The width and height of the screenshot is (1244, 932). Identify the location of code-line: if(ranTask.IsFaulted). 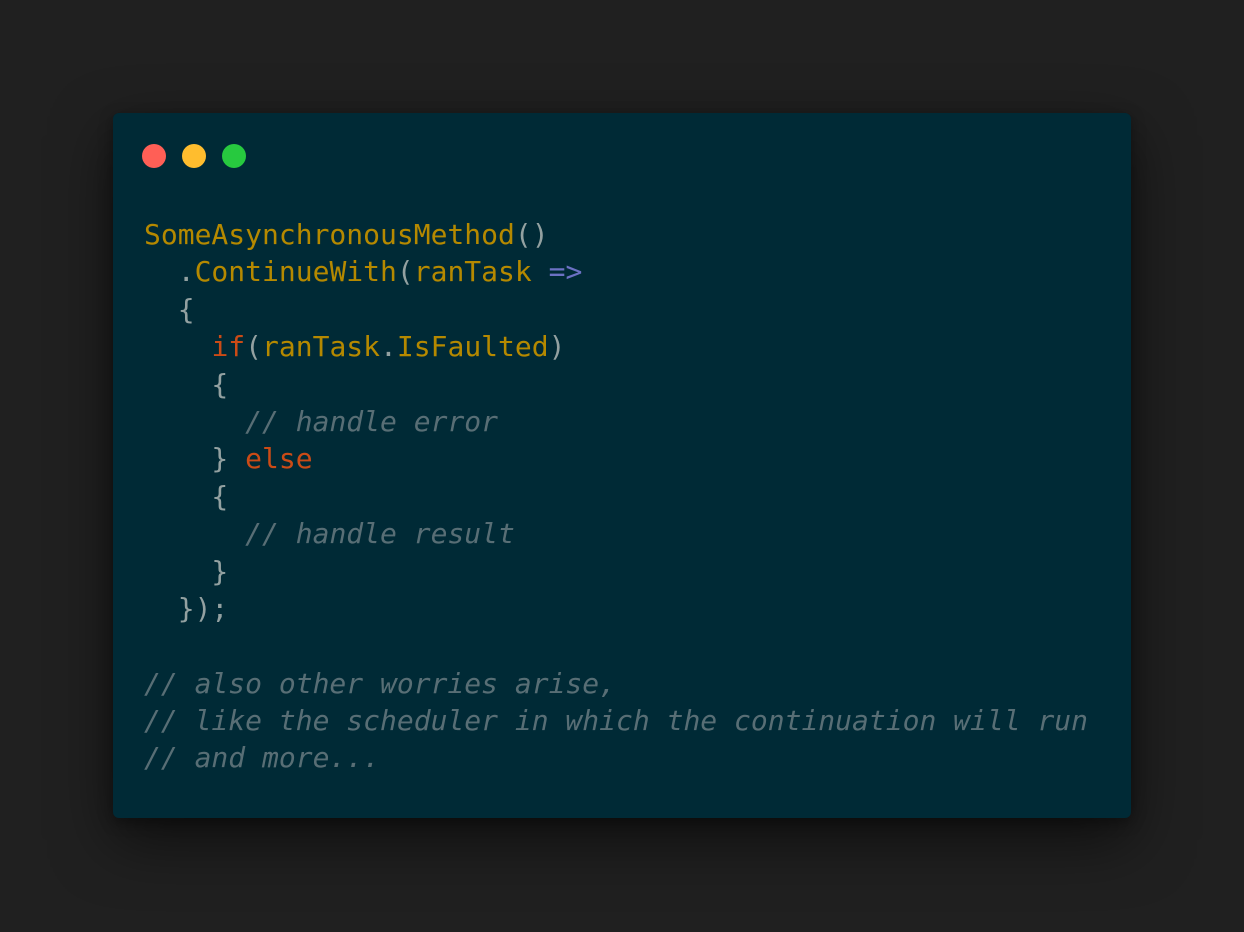
(616, 346).